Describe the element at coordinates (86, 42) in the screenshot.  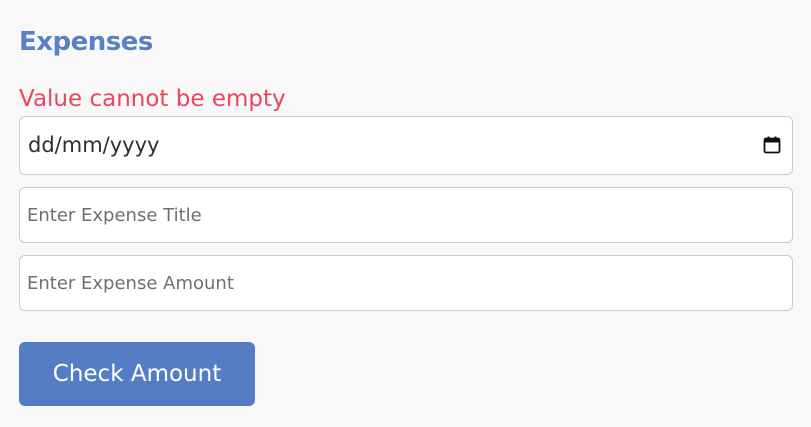
I see `page-title: Expenses` at that location.